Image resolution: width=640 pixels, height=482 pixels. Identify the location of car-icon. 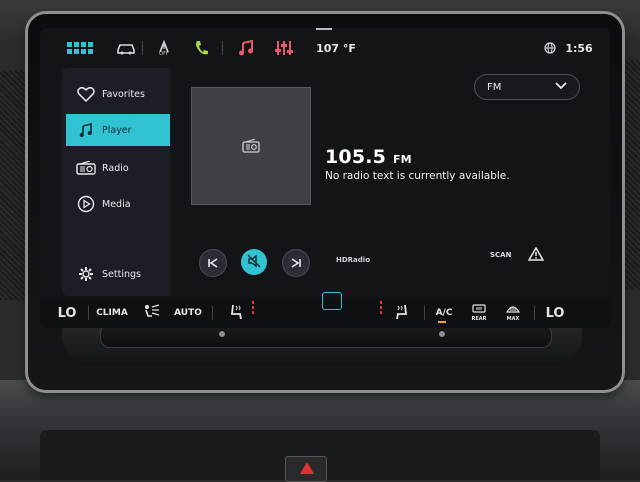
(126, 48).